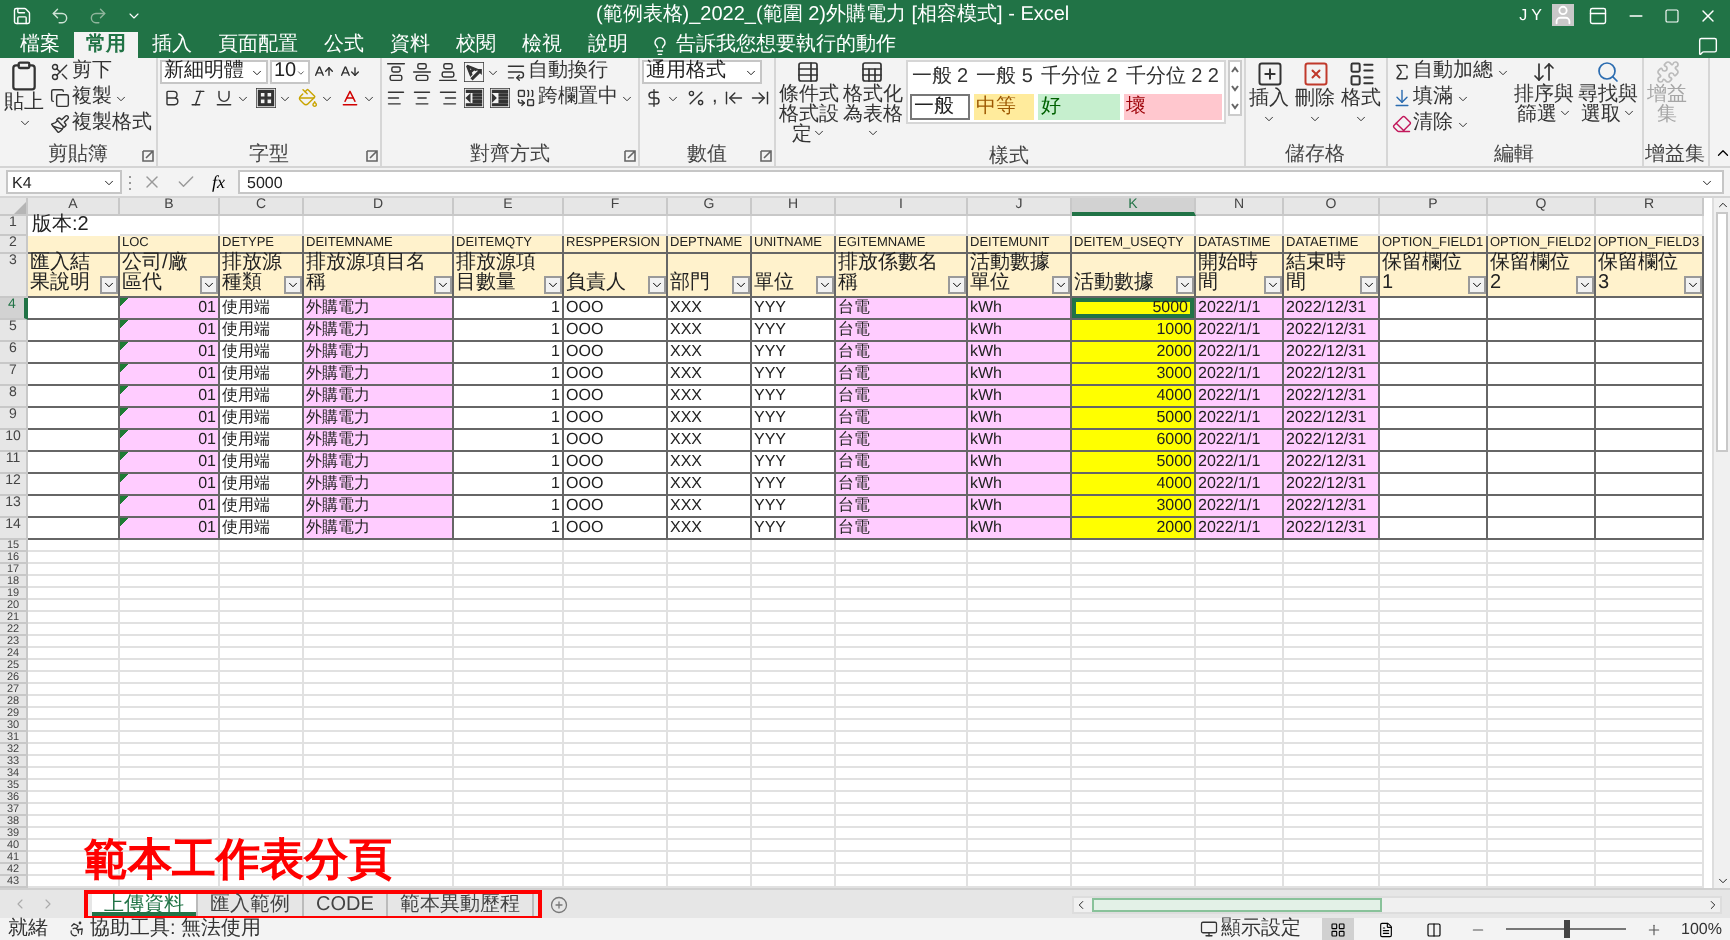  What do you see at coordinates (1134, 463) in the screenshot?
I see `table-cell: 5000` at bounding box center [1134, 463].